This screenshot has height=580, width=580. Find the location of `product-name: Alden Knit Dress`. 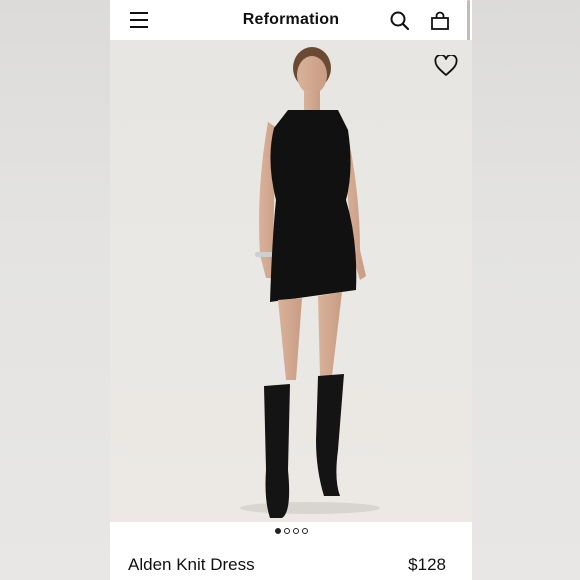

product-name: Alden Knit Dress is located at coordinates (191, 564).